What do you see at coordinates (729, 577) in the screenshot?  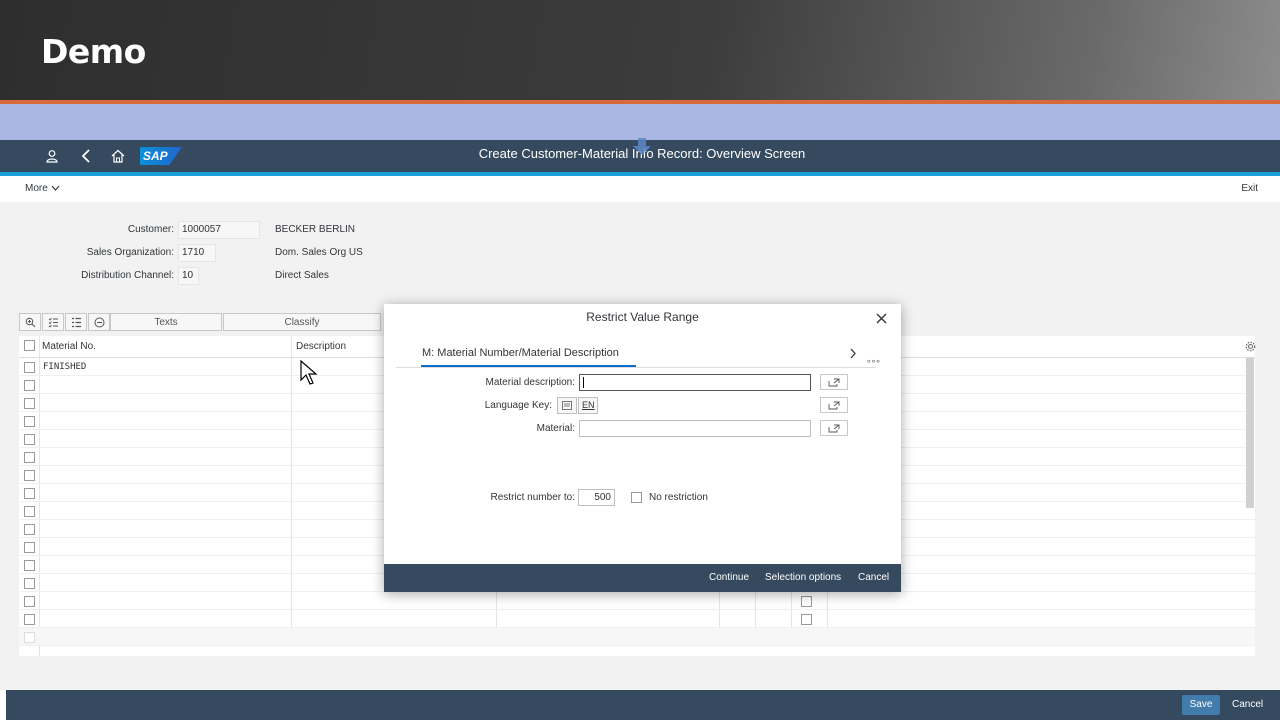 I see `continue-button: Continue` at bounding box center [729, 577].